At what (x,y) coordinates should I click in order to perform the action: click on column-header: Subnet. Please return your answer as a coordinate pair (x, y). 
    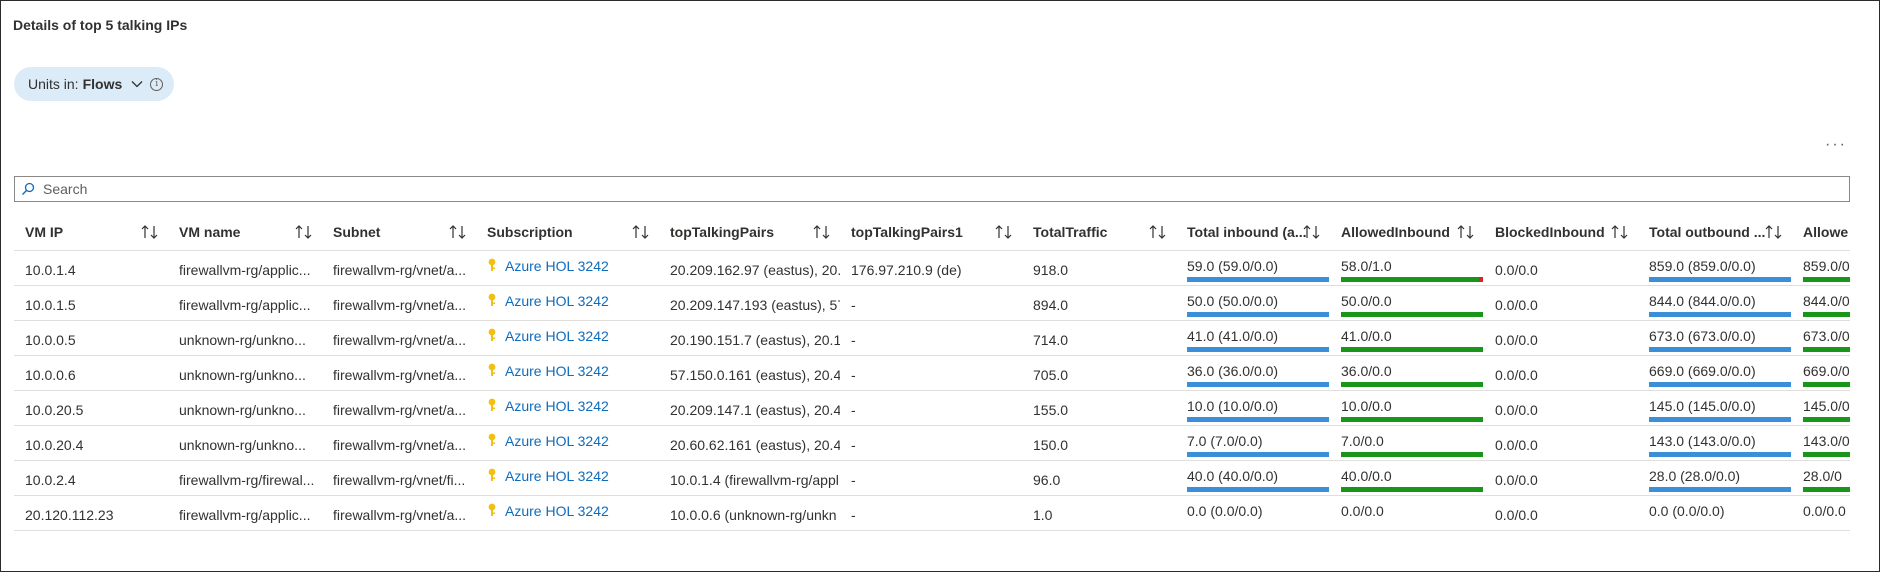
    Looking at the image, I should click on (399, 232).